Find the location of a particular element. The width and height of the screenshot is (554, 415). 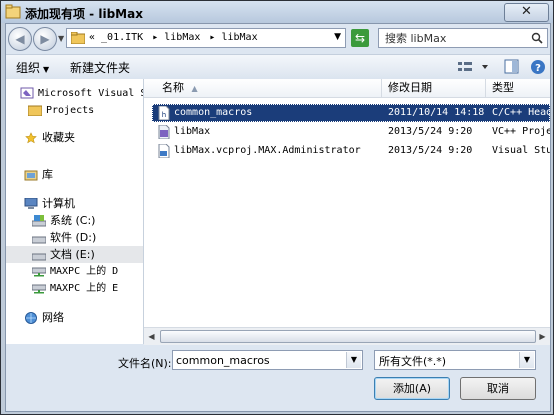

forward-arrow-icon: ▶ is located at coordinates (45, 39).